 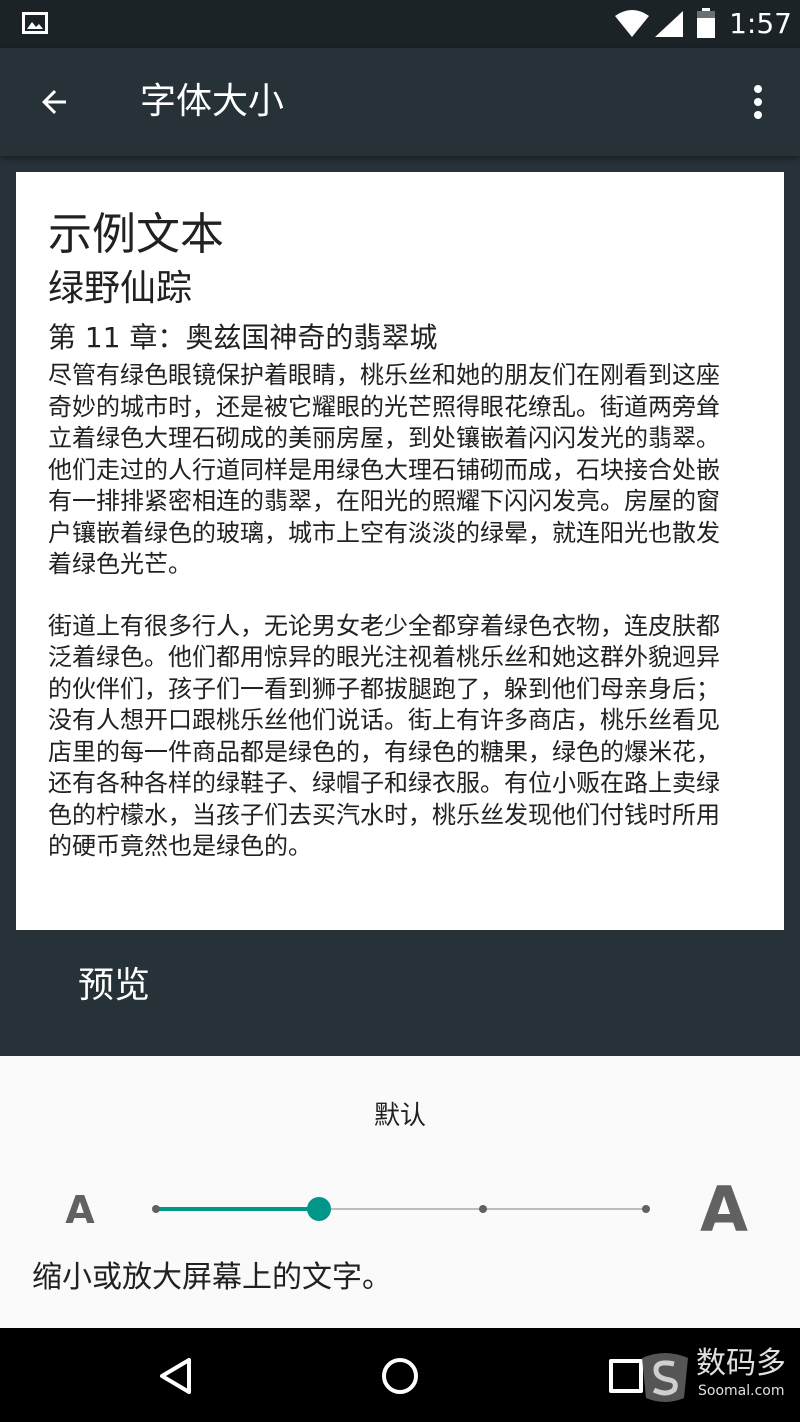 What do you see at coordinates (120, 288) in the screenshot?
I see `book-title: 绿野仙踪` at bounding box center [120, 288].